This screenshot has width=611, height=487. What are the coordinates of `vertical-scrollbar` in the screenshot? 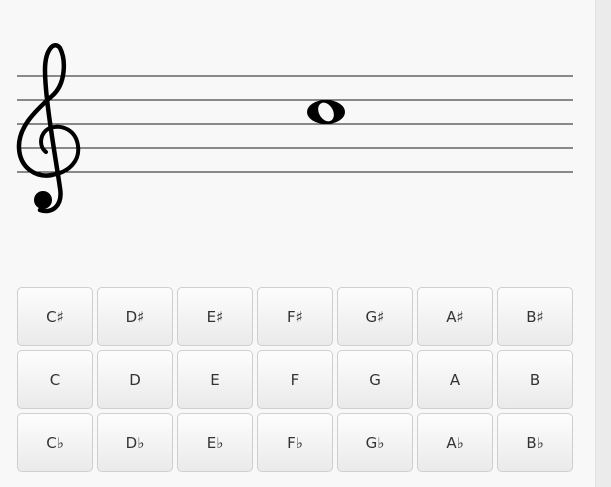 It's located at (603, 243).